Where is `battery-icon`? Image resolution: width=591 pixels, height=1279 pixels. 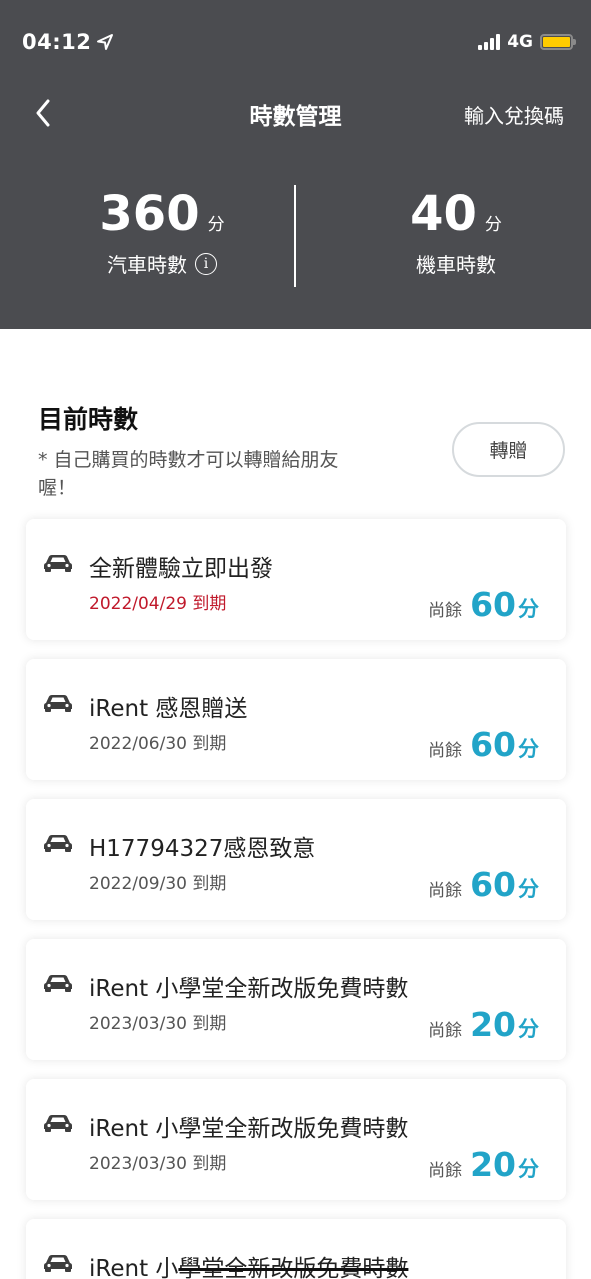
battery-icon is located at coordinates (558, 42).